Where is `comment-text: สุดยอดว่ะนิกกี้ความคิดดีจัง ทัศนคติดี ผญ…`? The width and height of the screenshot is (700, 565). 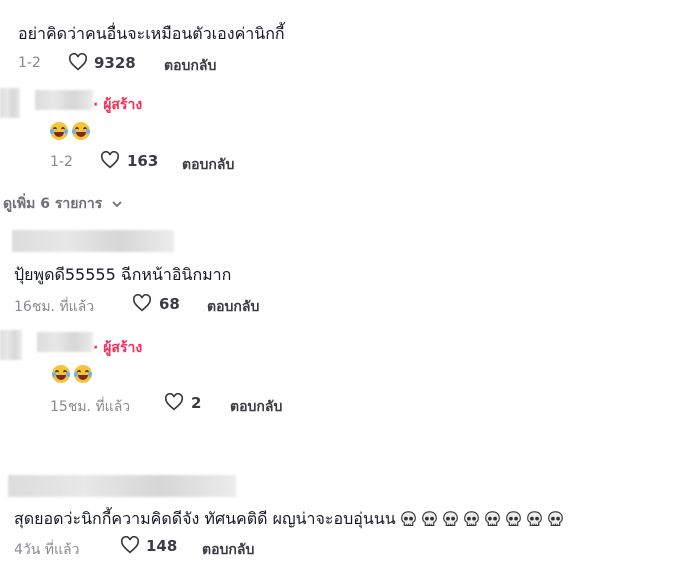
comment-text: สุดยอดว่ะนิกกี้ความคิดดีจัง ทัศนคติดี ผญ… is located at coordinates (205, 518).